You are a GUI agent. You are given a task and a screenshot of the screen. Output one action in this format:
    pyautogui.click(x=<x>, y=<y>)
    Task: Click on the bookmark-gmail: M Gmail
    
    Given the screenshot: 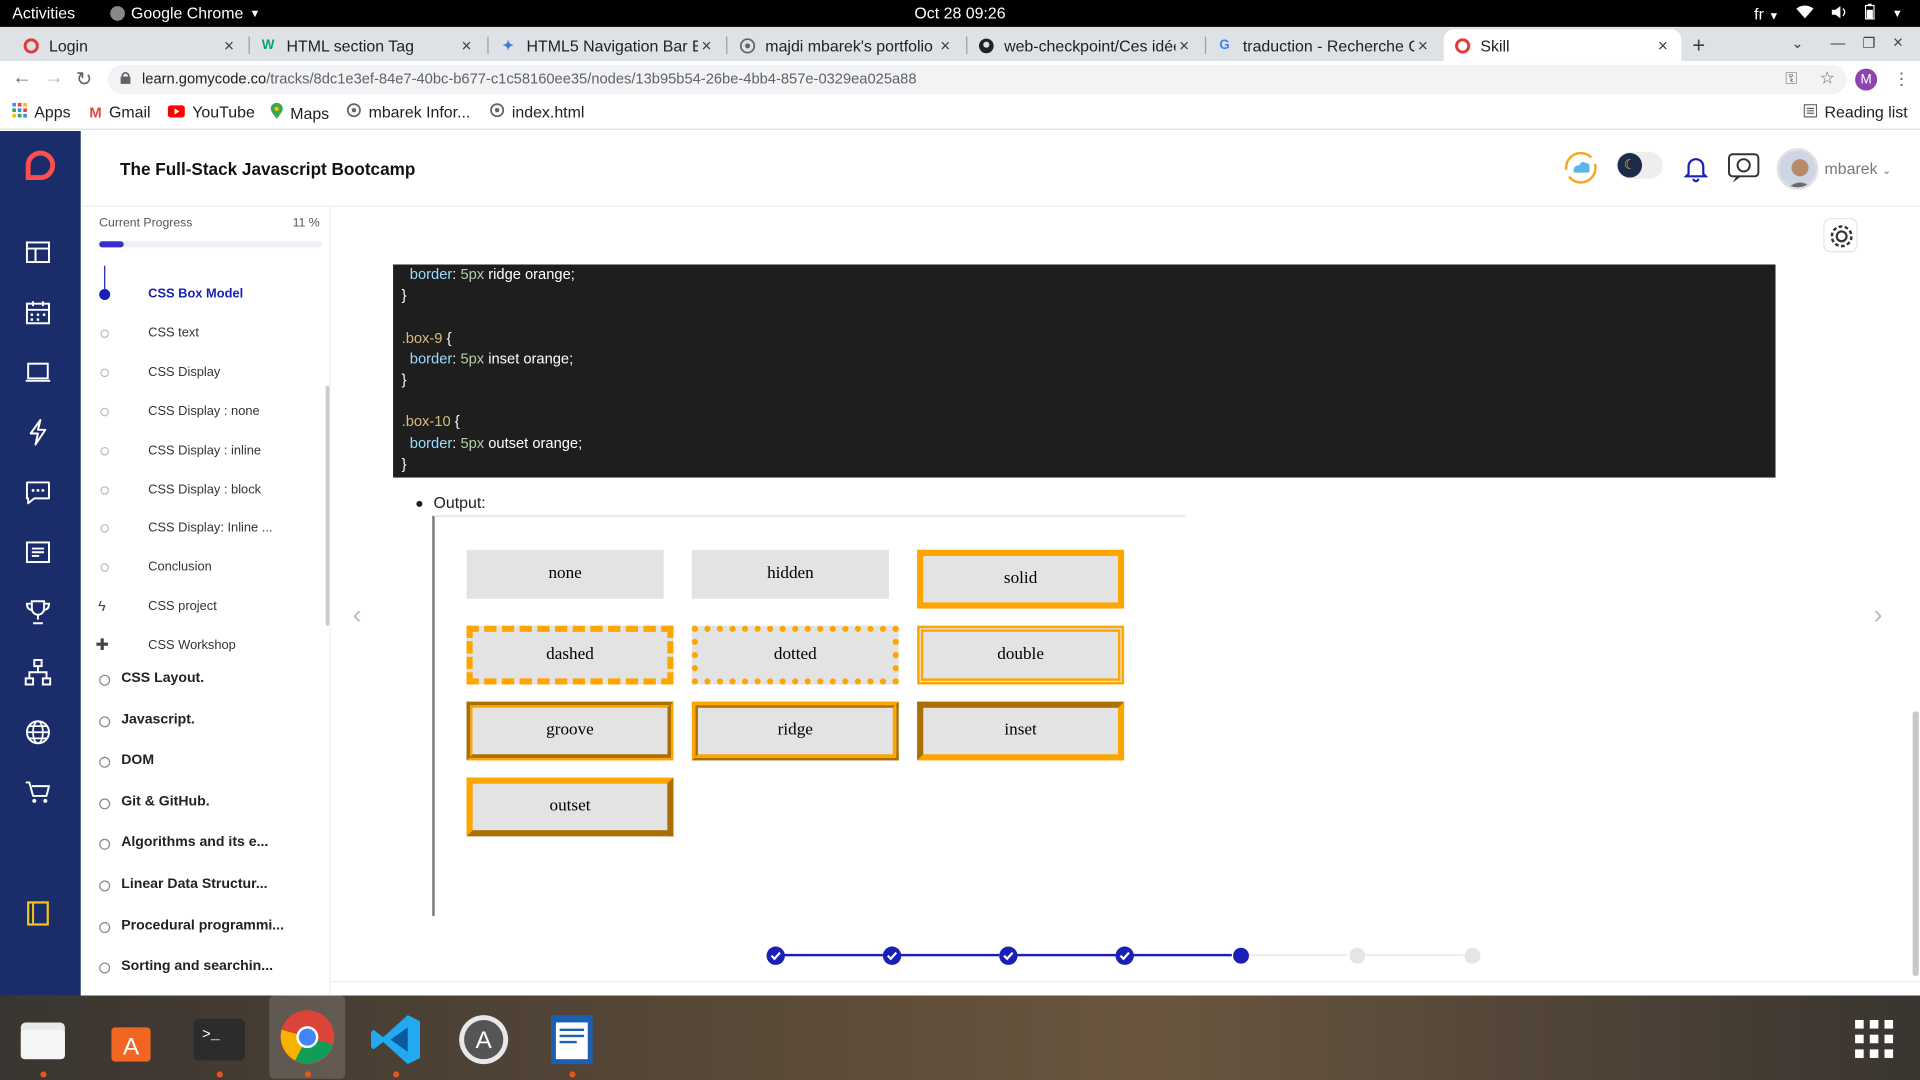 What is the action you would take?
    pyautogui.click(x=119, y=112)
    